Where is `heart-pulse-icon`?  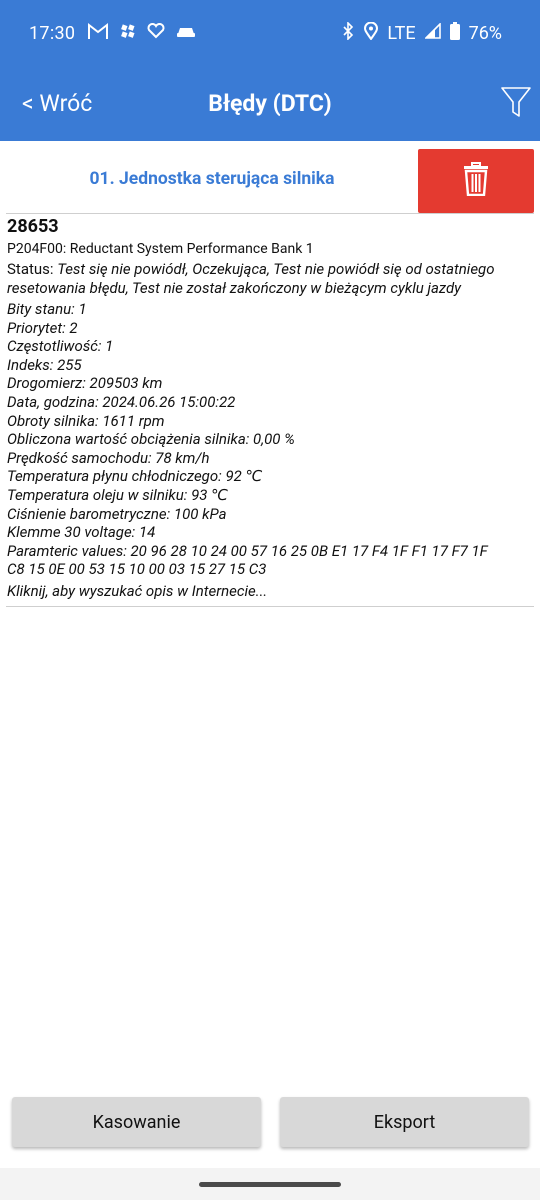 heart-pulse-icon is located at coordinates (156, 34).